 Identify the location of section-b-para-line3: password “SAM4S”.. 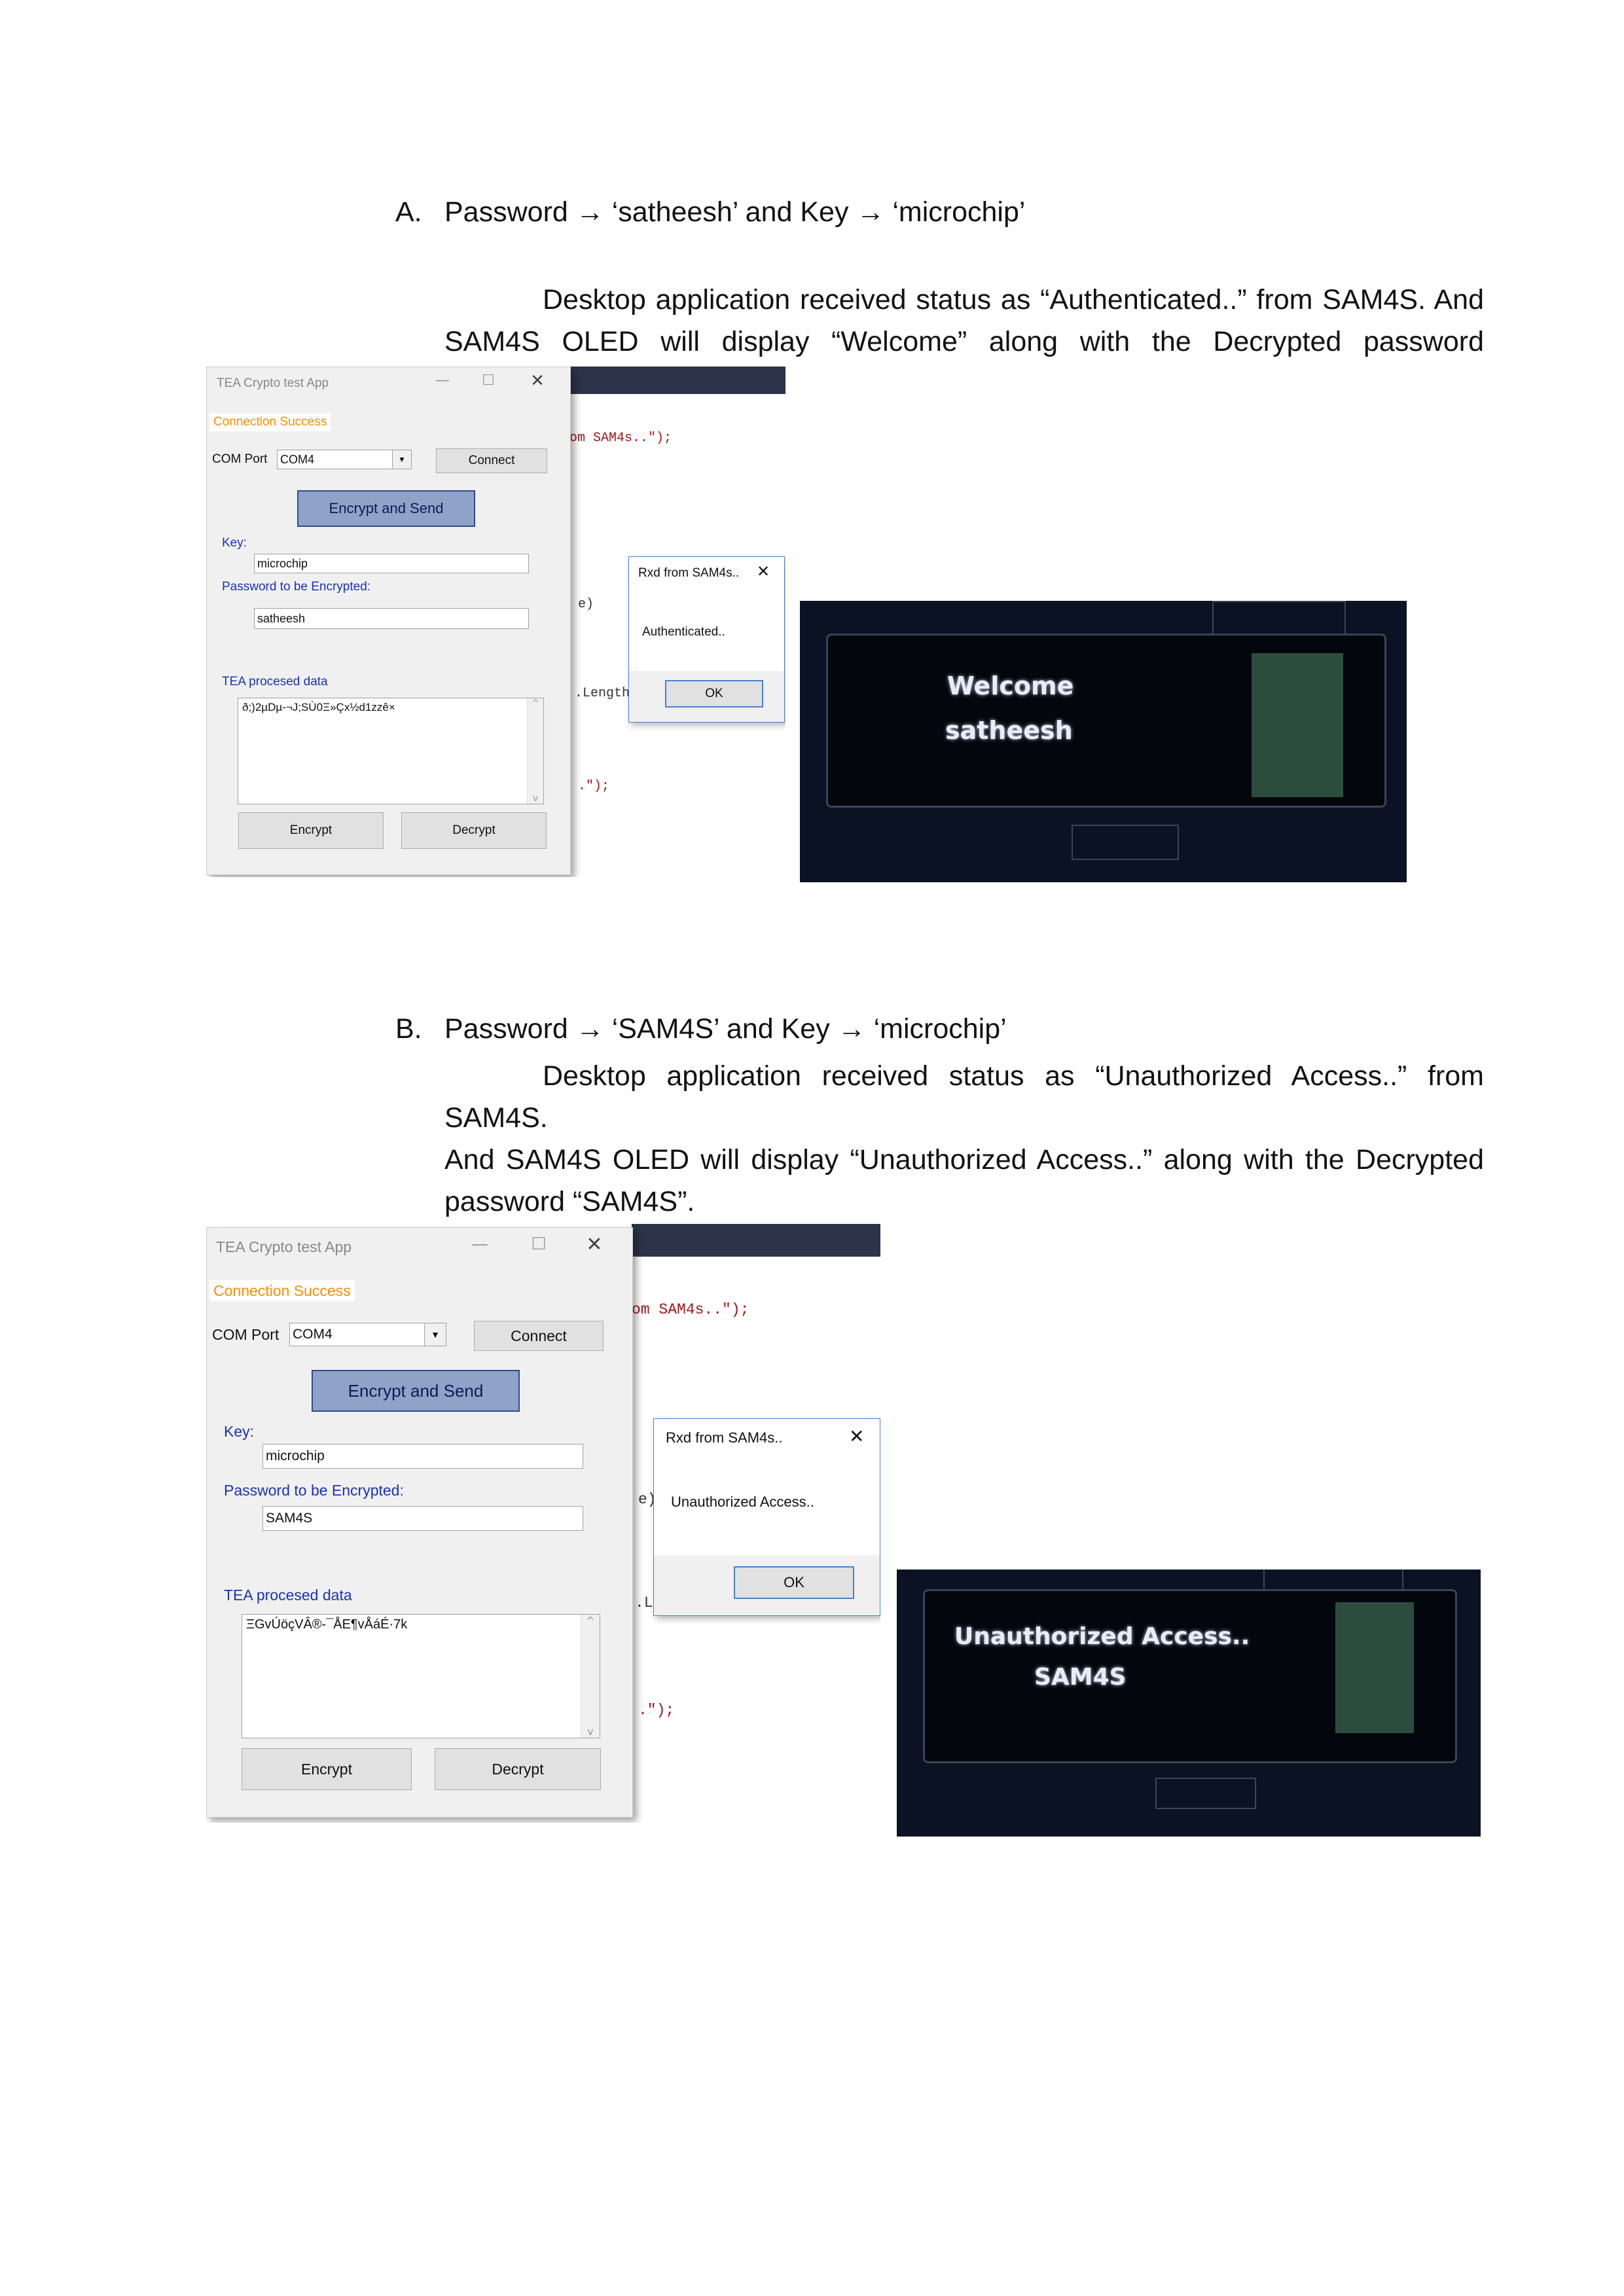
(569, 1201).